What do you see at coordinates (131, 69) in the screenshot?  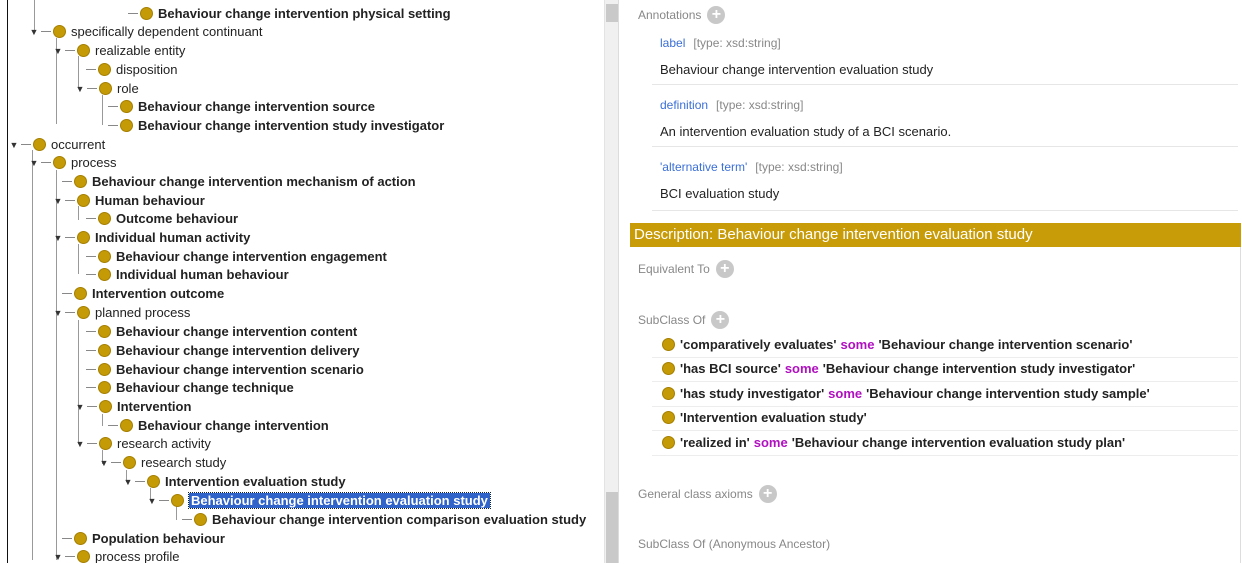 I see `tree-node: disposition` at bounding box center [131, 69].